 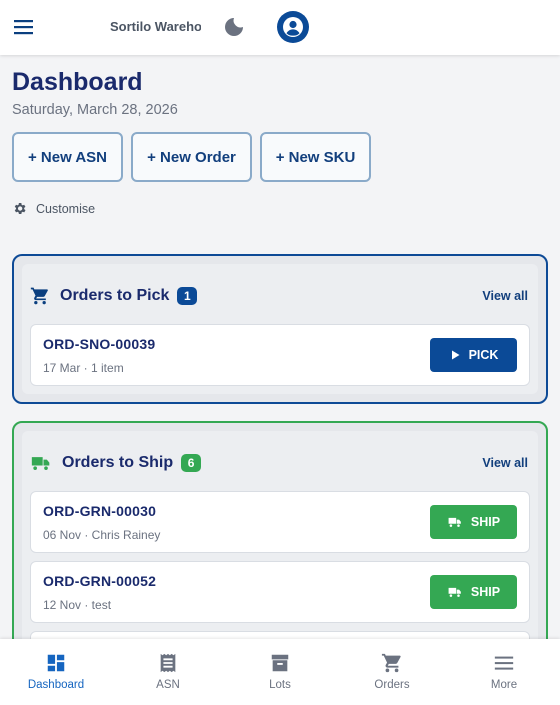 What do you see at coordinates (77, 605) in the screenshot?
I see `order-meta: 12 Nov · test` at bounding box center [77, 605].